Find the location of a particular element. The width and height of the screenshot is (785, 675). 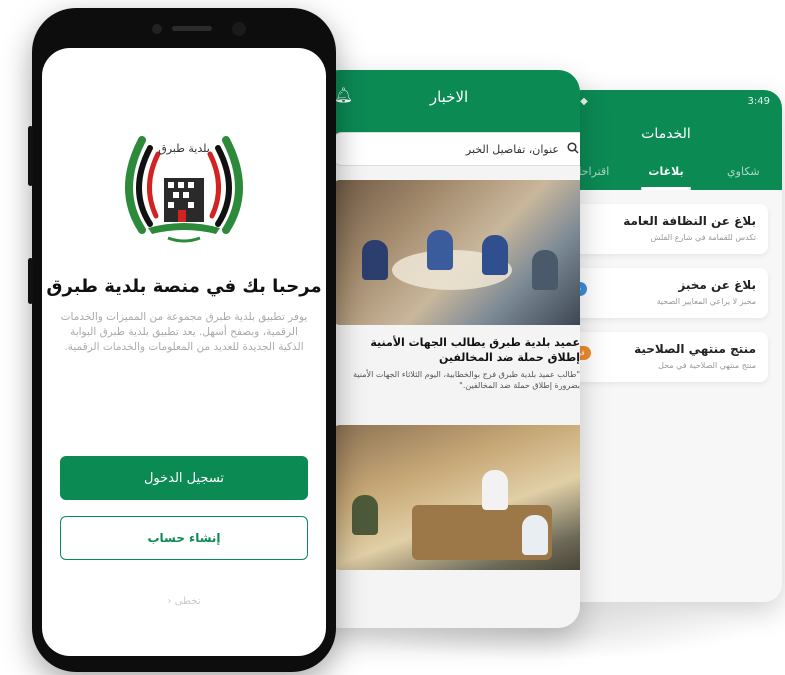

news-search-input: عنوان، تفاصيل الخبر is located at coordinates (456, 149).